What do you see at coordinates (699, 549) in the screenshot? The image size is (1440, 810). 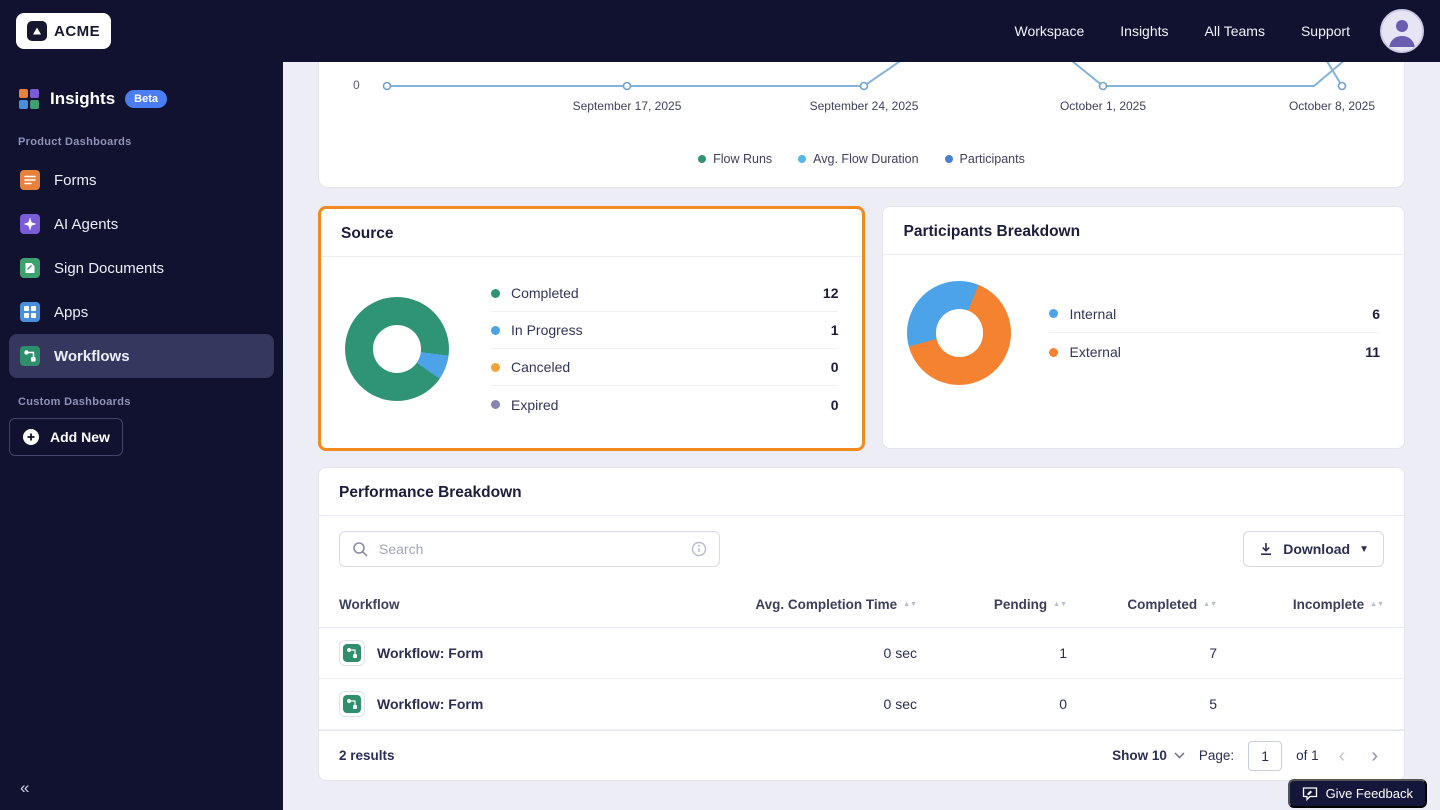 I see `info-icon` at bounding box center [699, 549].